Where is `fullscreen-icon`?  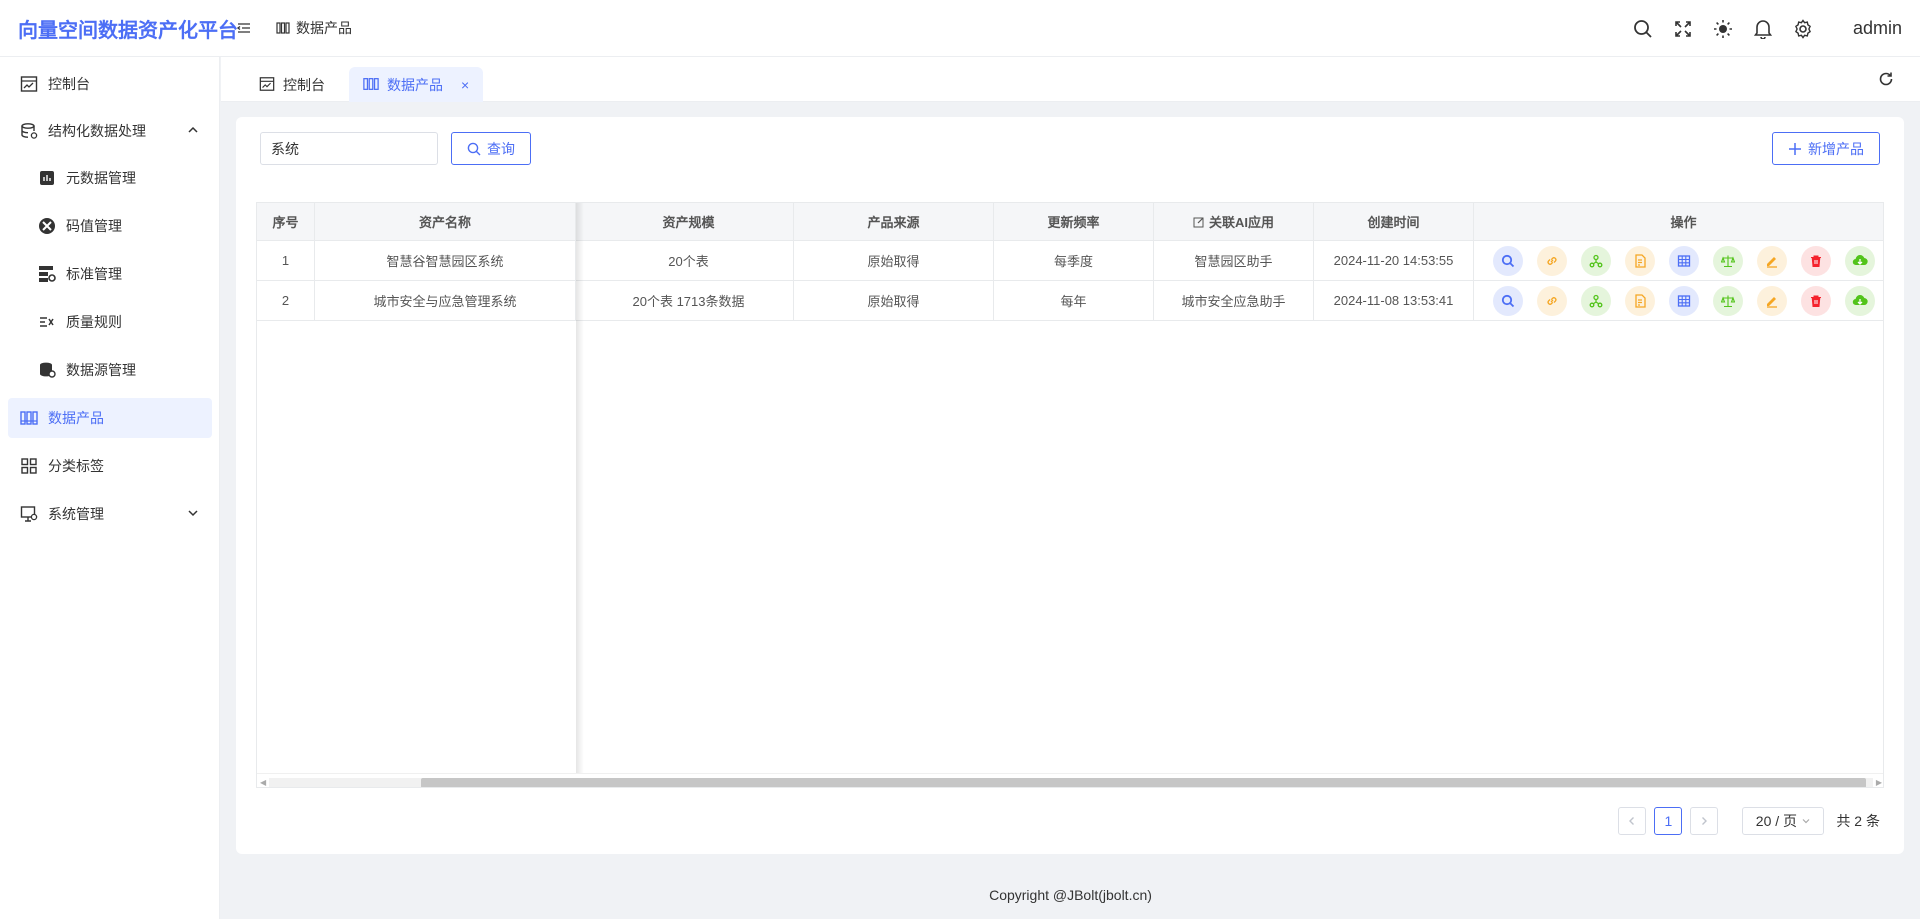 fullscreen-icon is located at coordinates (1683, 28).